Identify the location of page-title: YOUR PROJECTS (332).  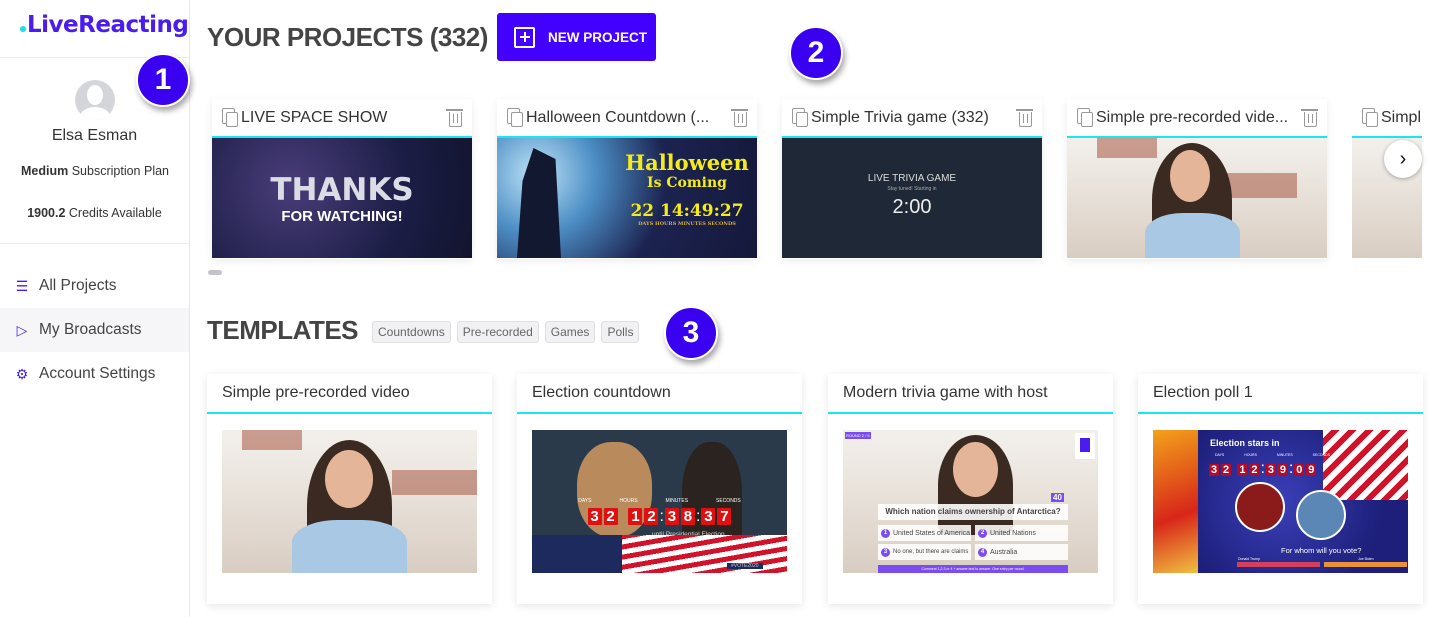
(347, 37).